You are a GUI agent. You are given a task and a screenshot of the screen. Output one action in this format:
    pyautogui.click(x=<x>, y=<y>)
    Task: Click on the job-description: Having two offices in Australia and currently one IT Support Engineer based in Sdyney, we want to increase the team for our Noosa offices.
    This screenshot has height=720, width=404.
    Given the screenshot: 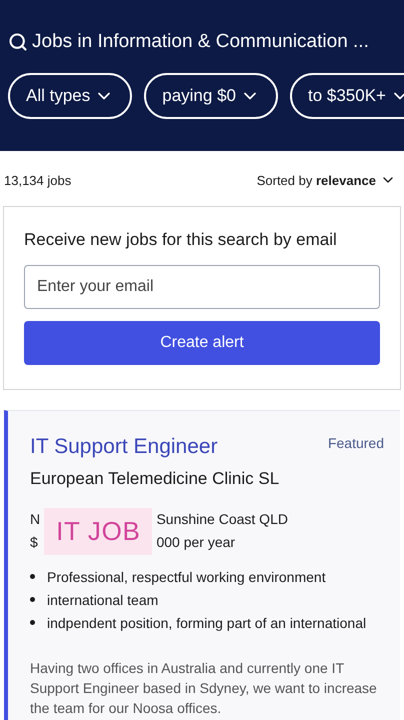 What is the action you would take?
    pyautogui.click(x=204, y=688)
    